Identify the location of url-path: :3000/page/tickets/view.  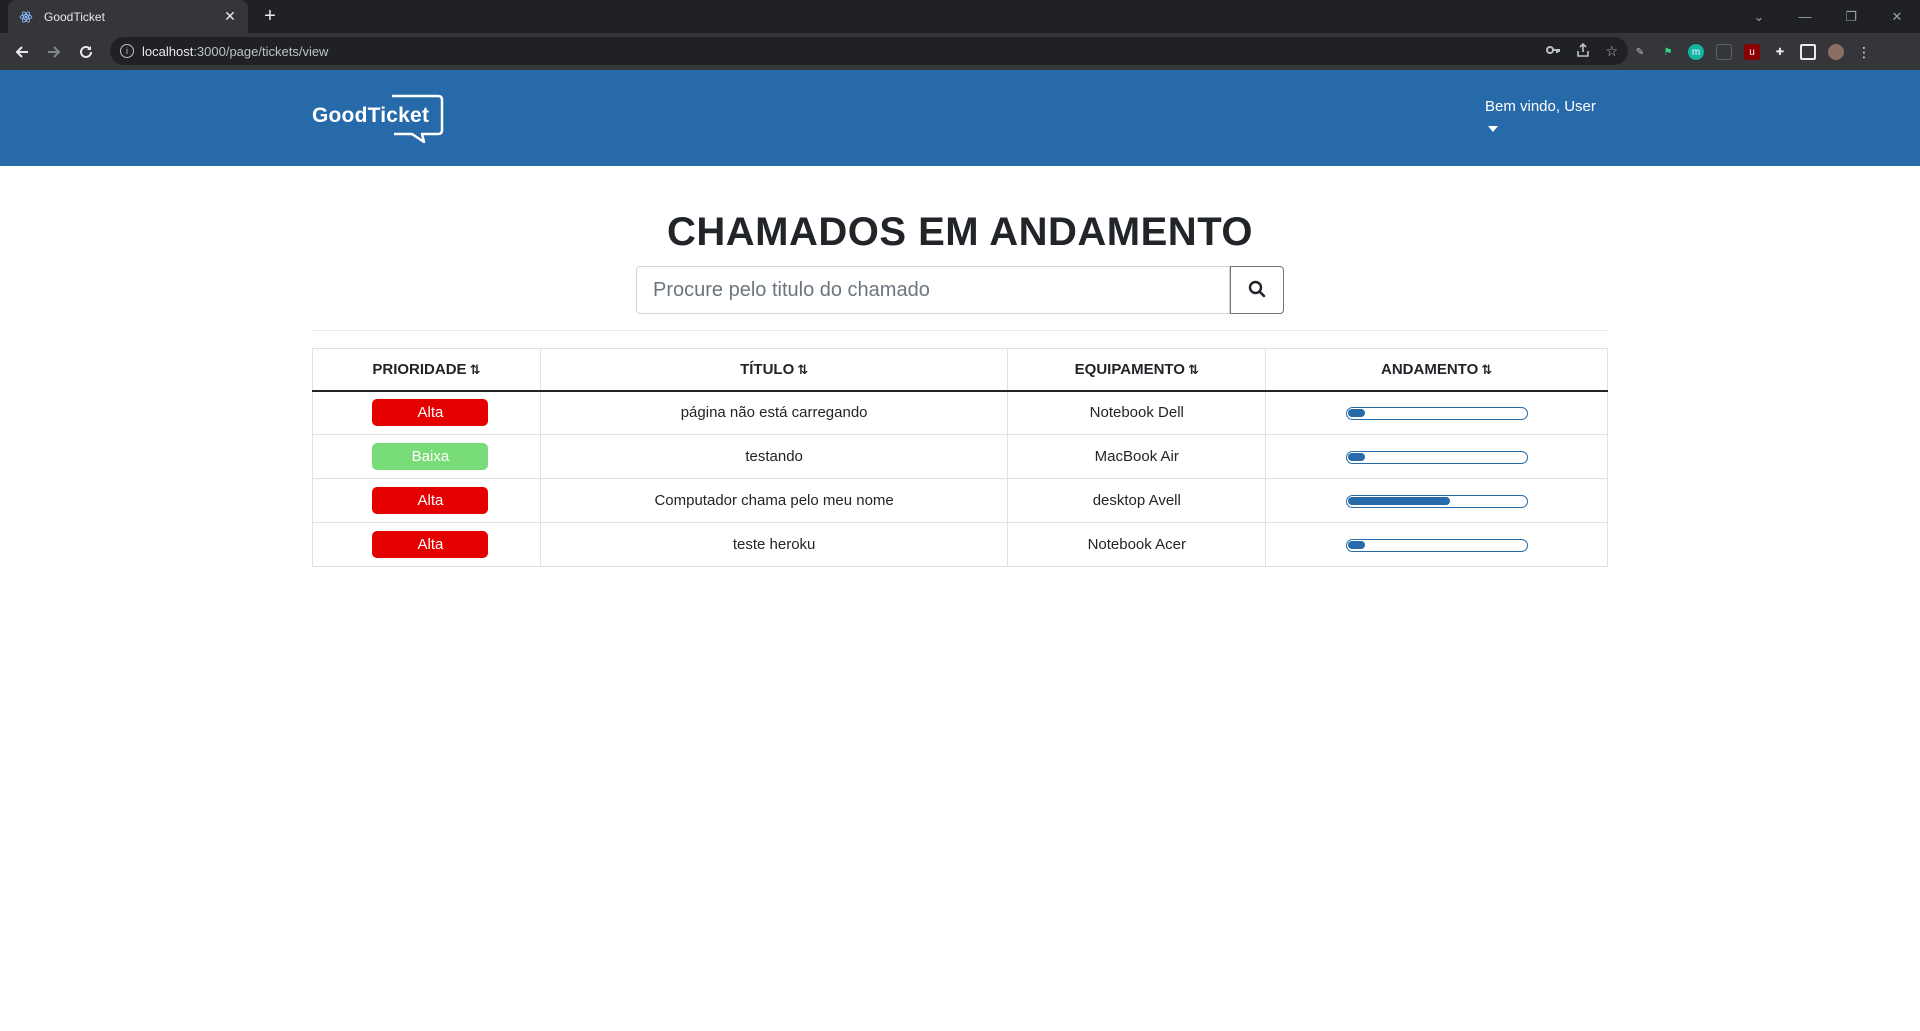
(261, 51).